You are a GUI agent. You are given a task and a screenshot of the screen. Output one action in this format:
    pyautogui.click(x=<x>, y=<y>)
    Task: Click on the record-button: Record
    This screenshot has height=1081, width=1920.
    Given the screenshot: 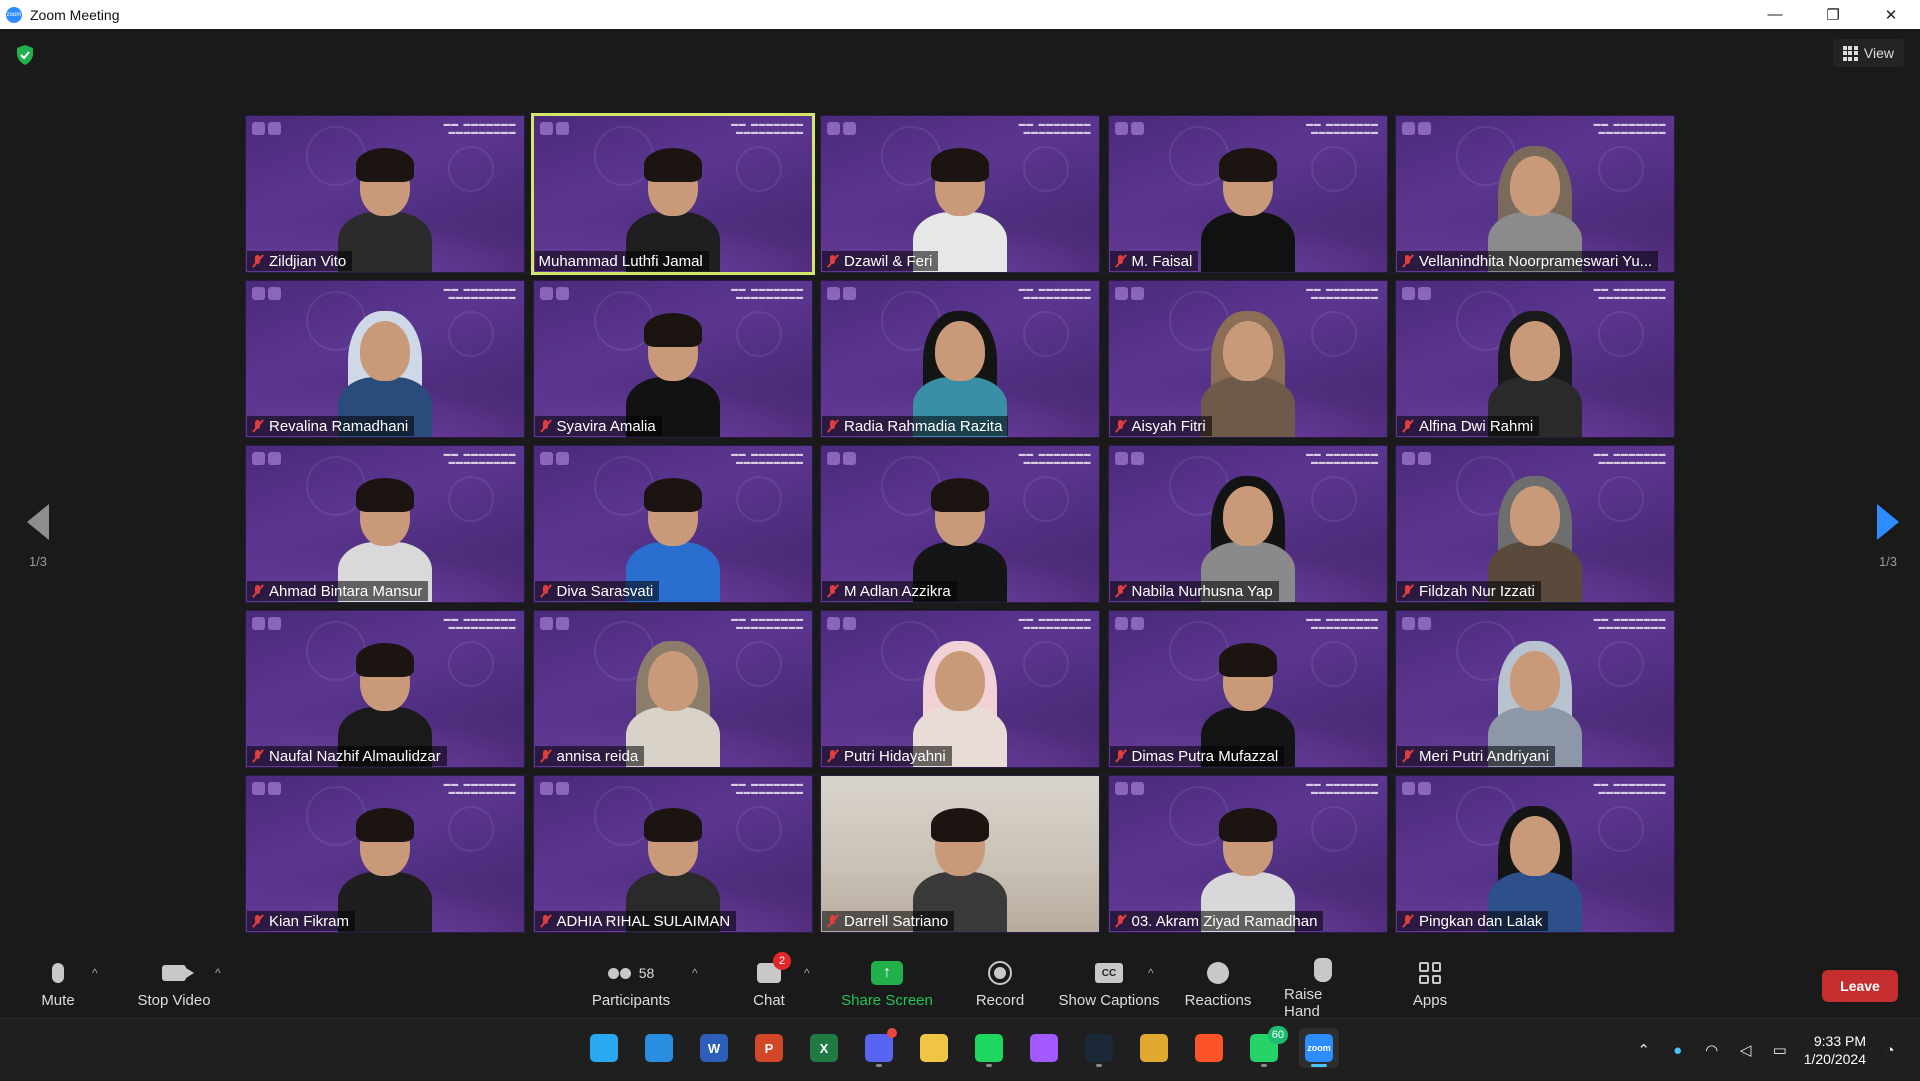 What is the action you would take?
    pyautogui.click(x=1000, y=986)
    